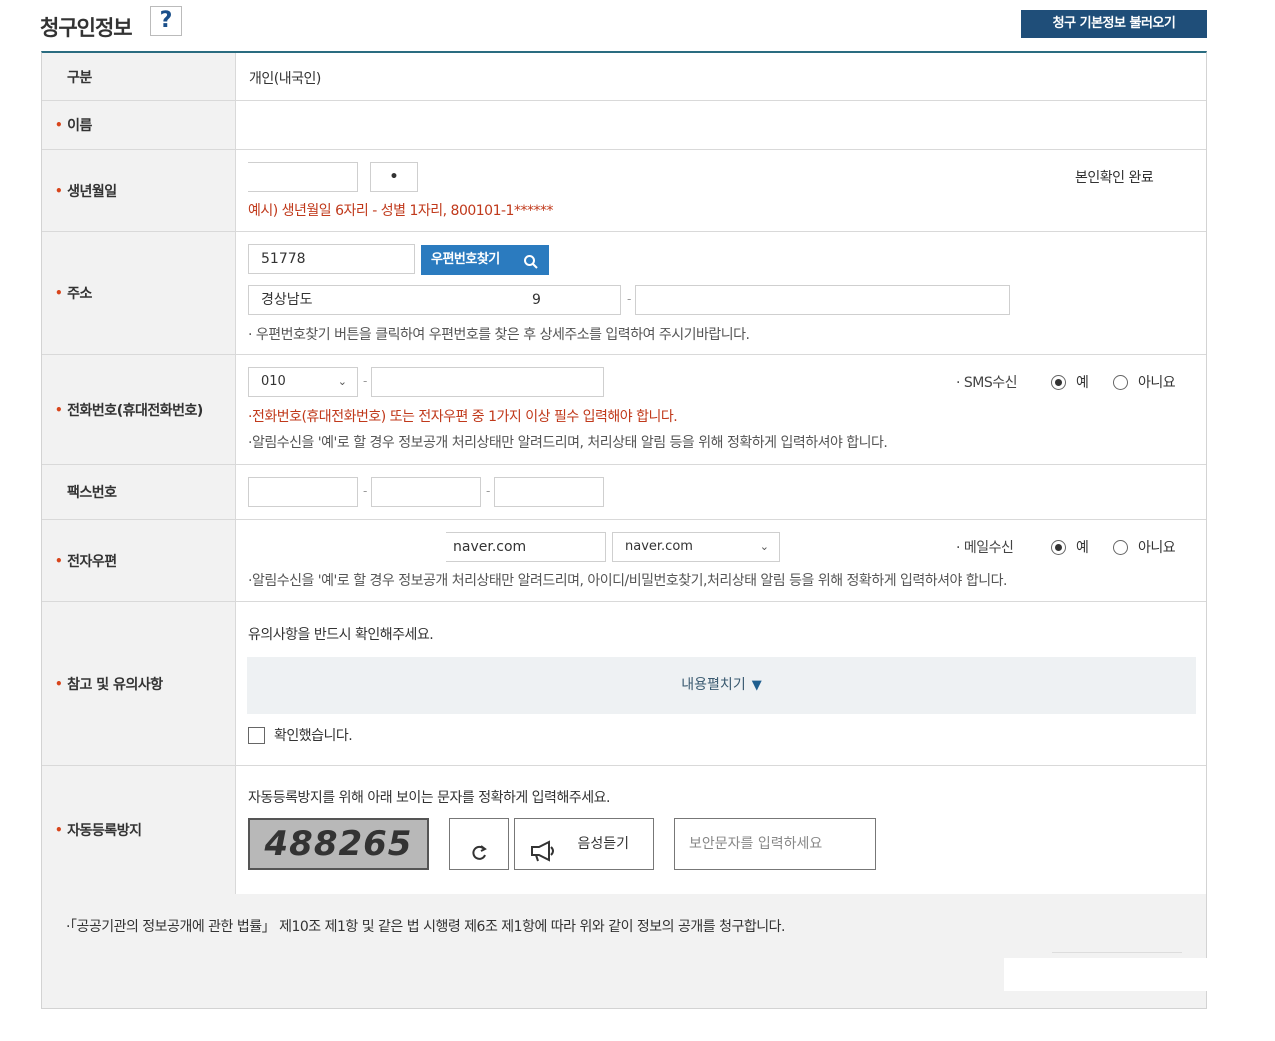 Image resolution: width=1275 pixels, height=1041 pixels. Describe the element at coordinates (549, 492) in the screenshot. I see `fax-part3-input` at that location.